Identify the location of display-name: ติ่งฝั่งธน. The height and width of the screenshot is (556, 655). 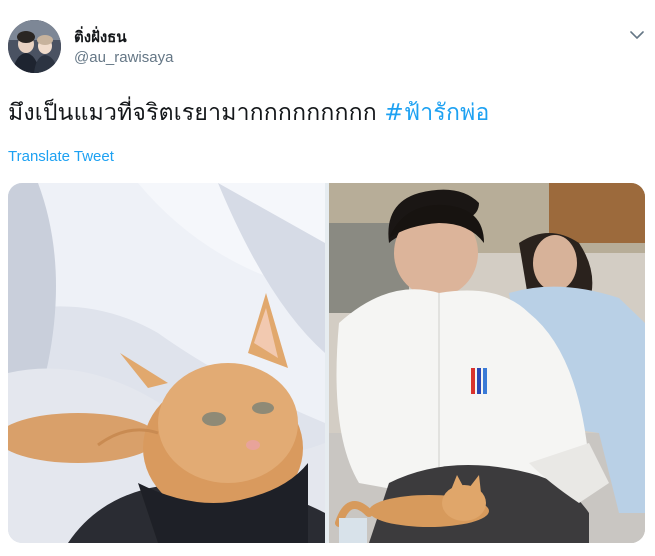
(100, 37).